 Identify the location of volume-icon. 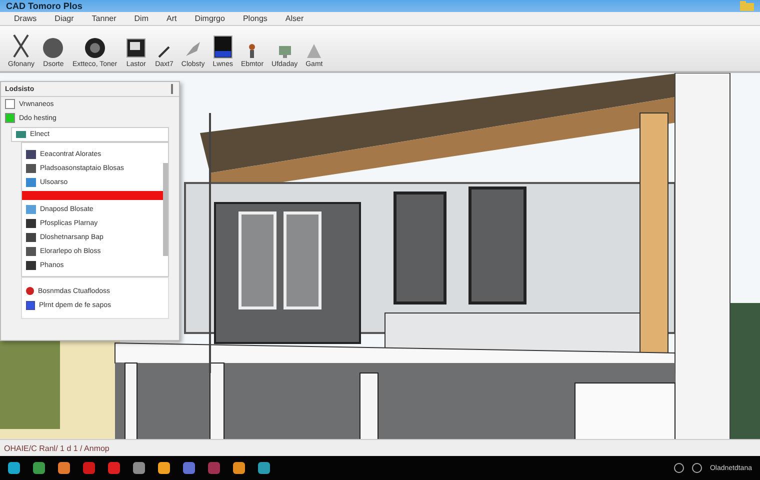
(697, 468).